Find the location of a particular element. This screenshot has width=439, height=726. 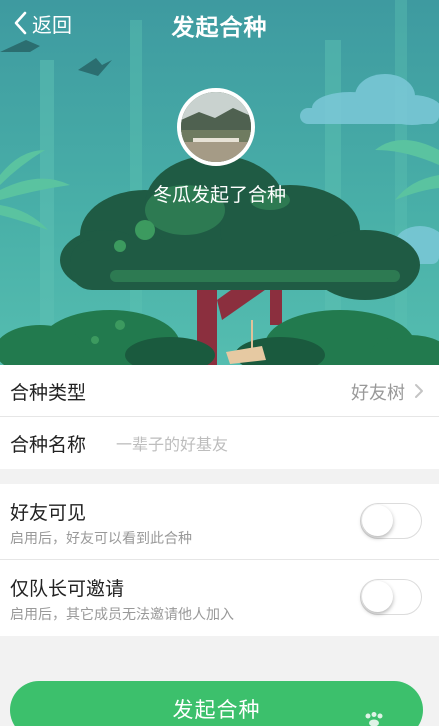

paw-icon is located at coordinates (374, 719).